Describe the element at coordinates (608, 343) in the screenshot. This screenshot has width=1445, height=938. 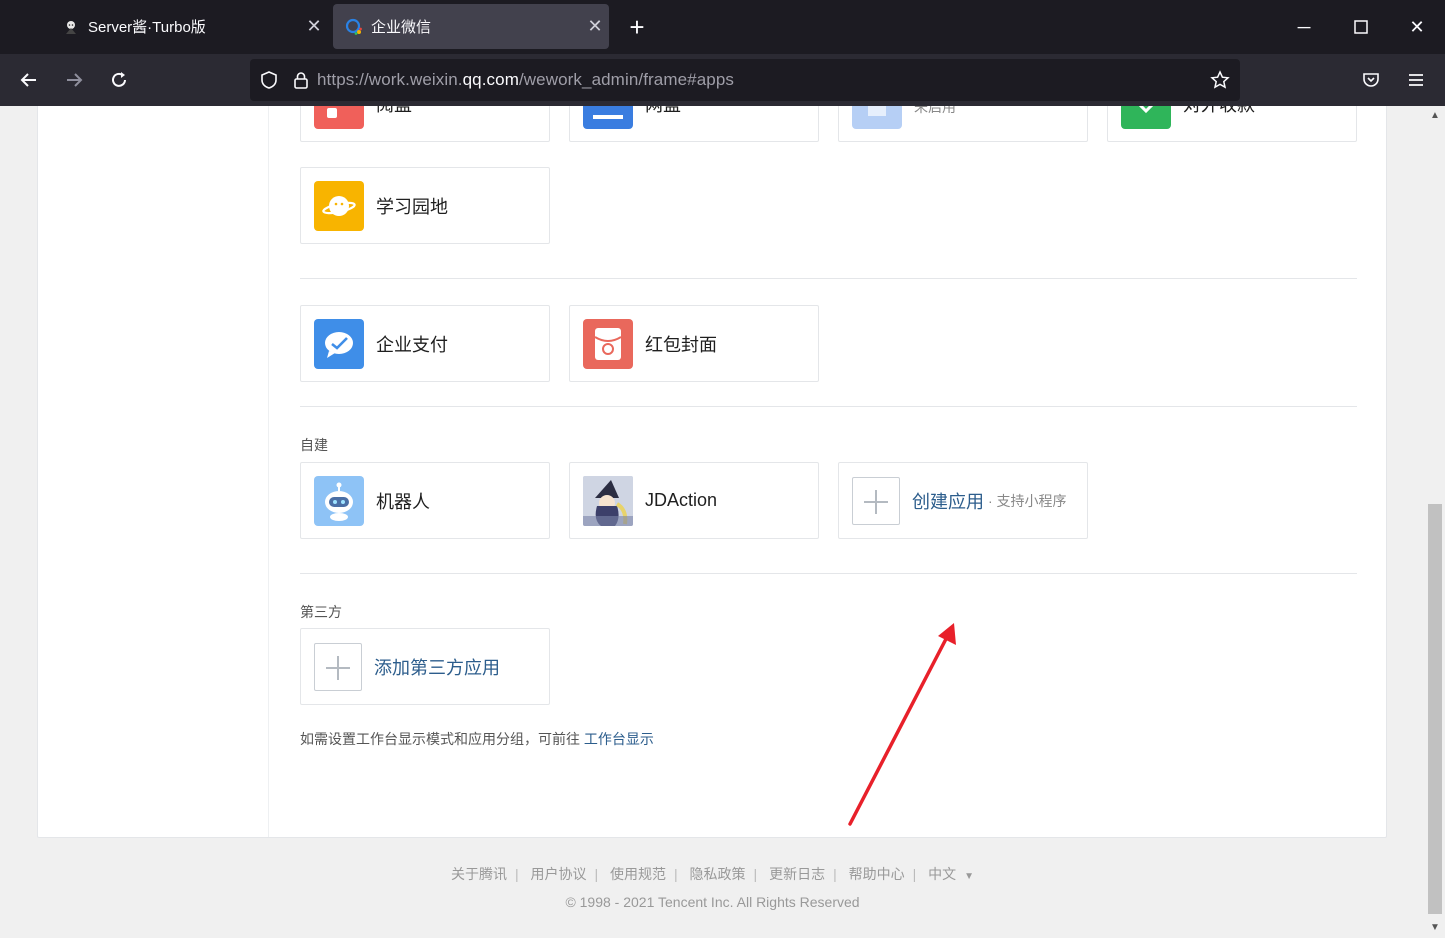
I see `red-packet-icon` at that location.